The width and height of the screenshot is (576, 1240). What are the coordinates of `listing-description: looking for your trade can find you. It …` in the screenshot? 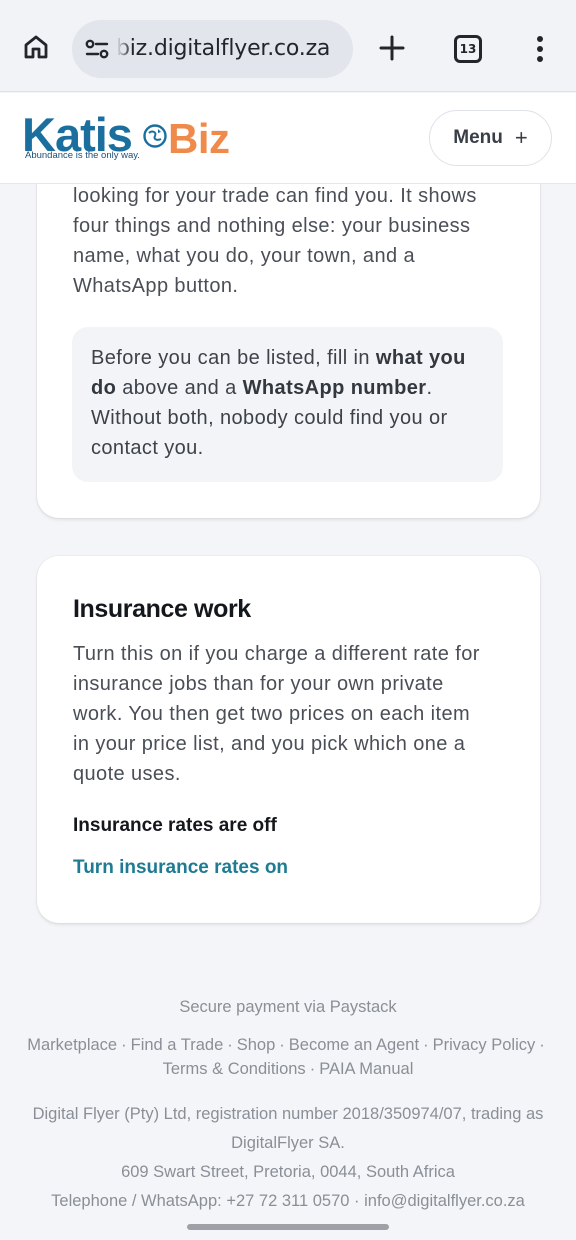 It's located at (275, 241).